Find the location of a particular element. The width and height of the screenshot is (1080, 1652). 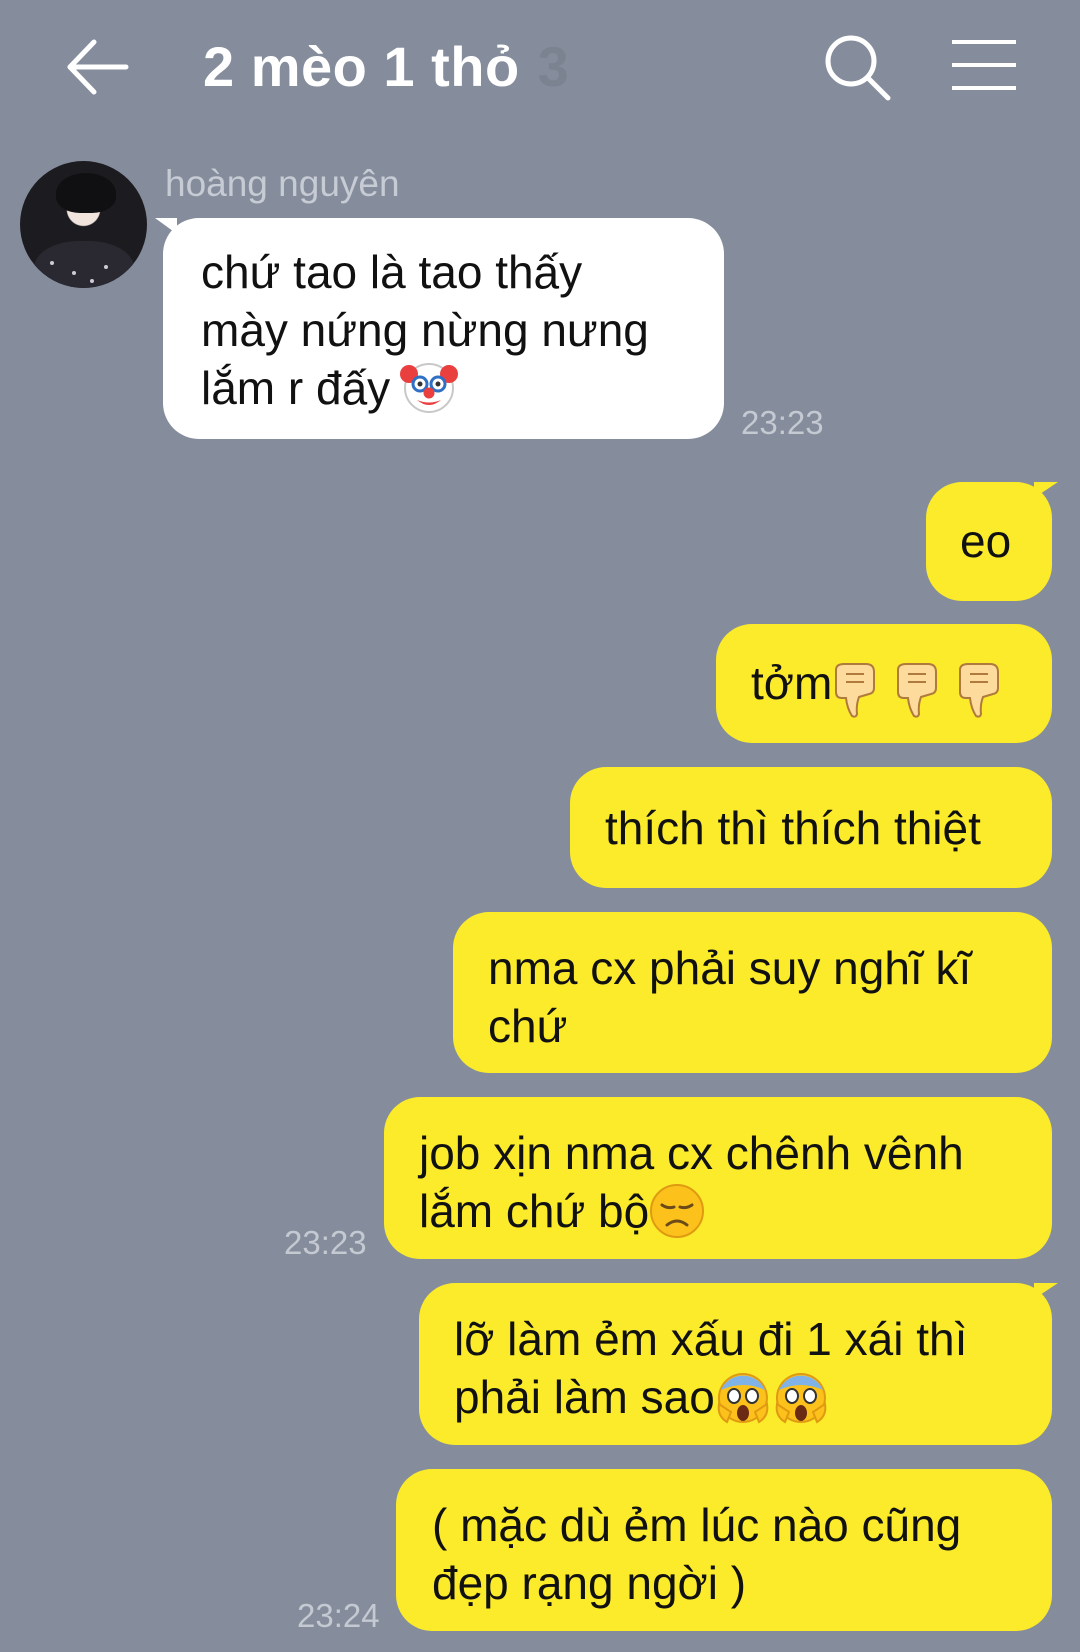

arrow-left-icon is located at coordinates (98, 67).